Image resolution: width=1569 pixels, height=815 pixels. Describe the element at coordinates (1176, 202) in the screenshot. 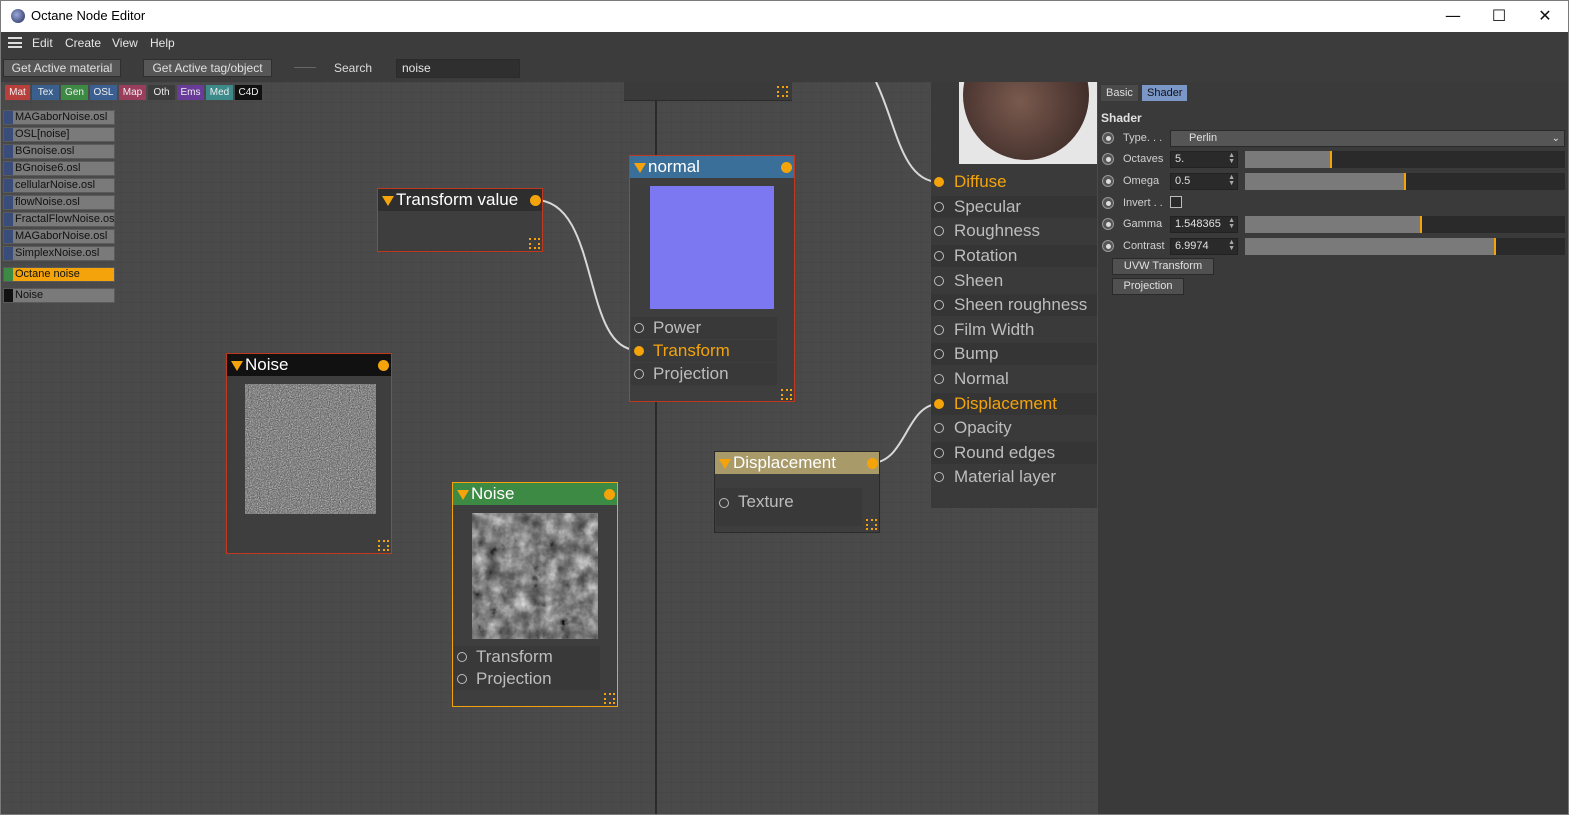

I see `invert-checkbox` at that location.